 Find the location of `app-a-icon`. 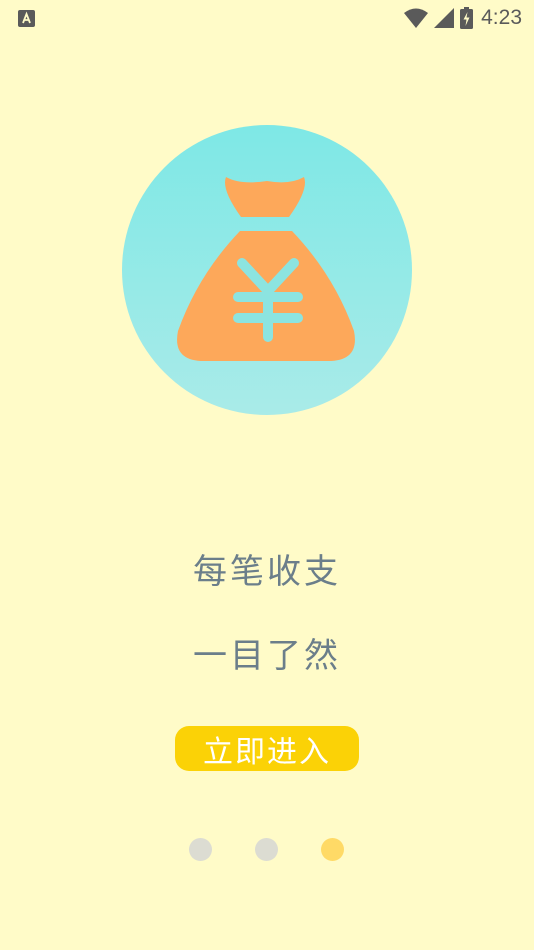

app-a-icon is located at coordinates (26, 18).